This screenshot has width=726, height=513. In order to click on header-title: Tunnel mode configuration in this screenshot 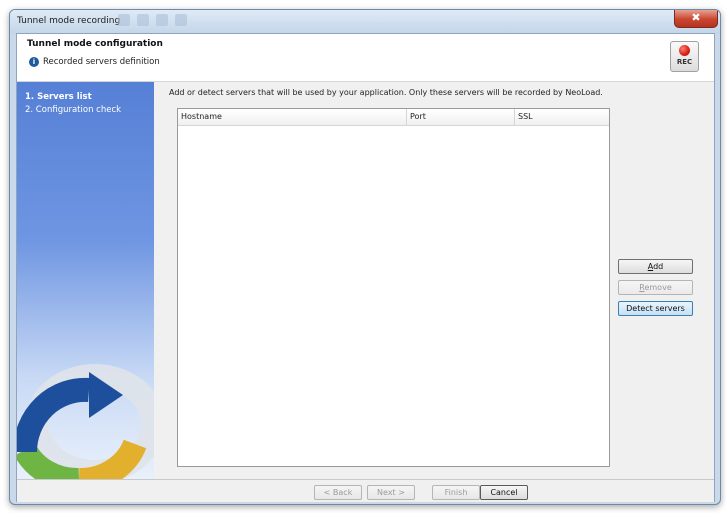, I will do `click(95, 44)`.